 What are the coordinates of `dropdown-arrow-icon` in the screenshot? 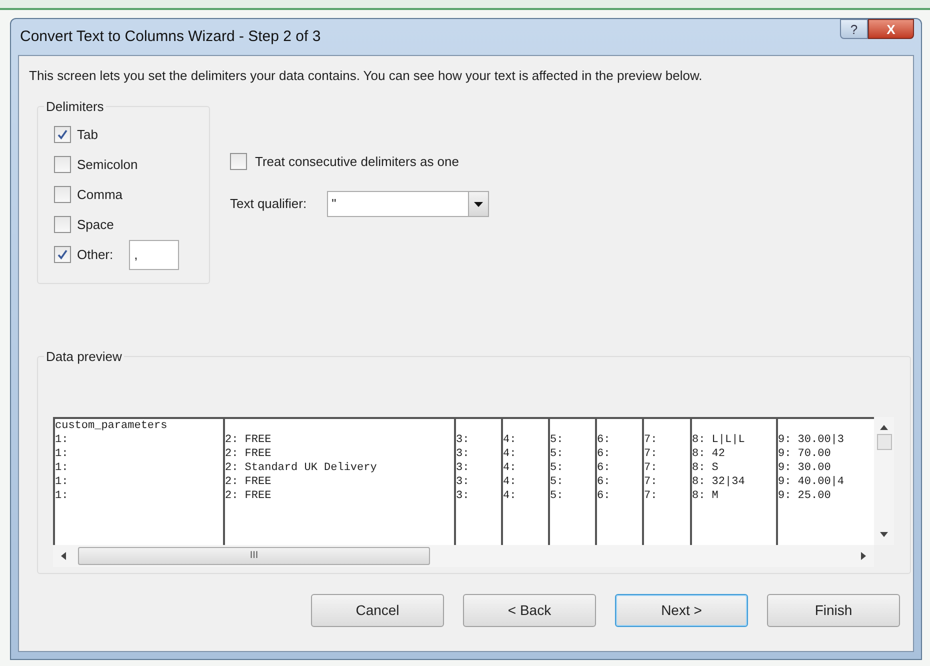 It's located at (478, 204).